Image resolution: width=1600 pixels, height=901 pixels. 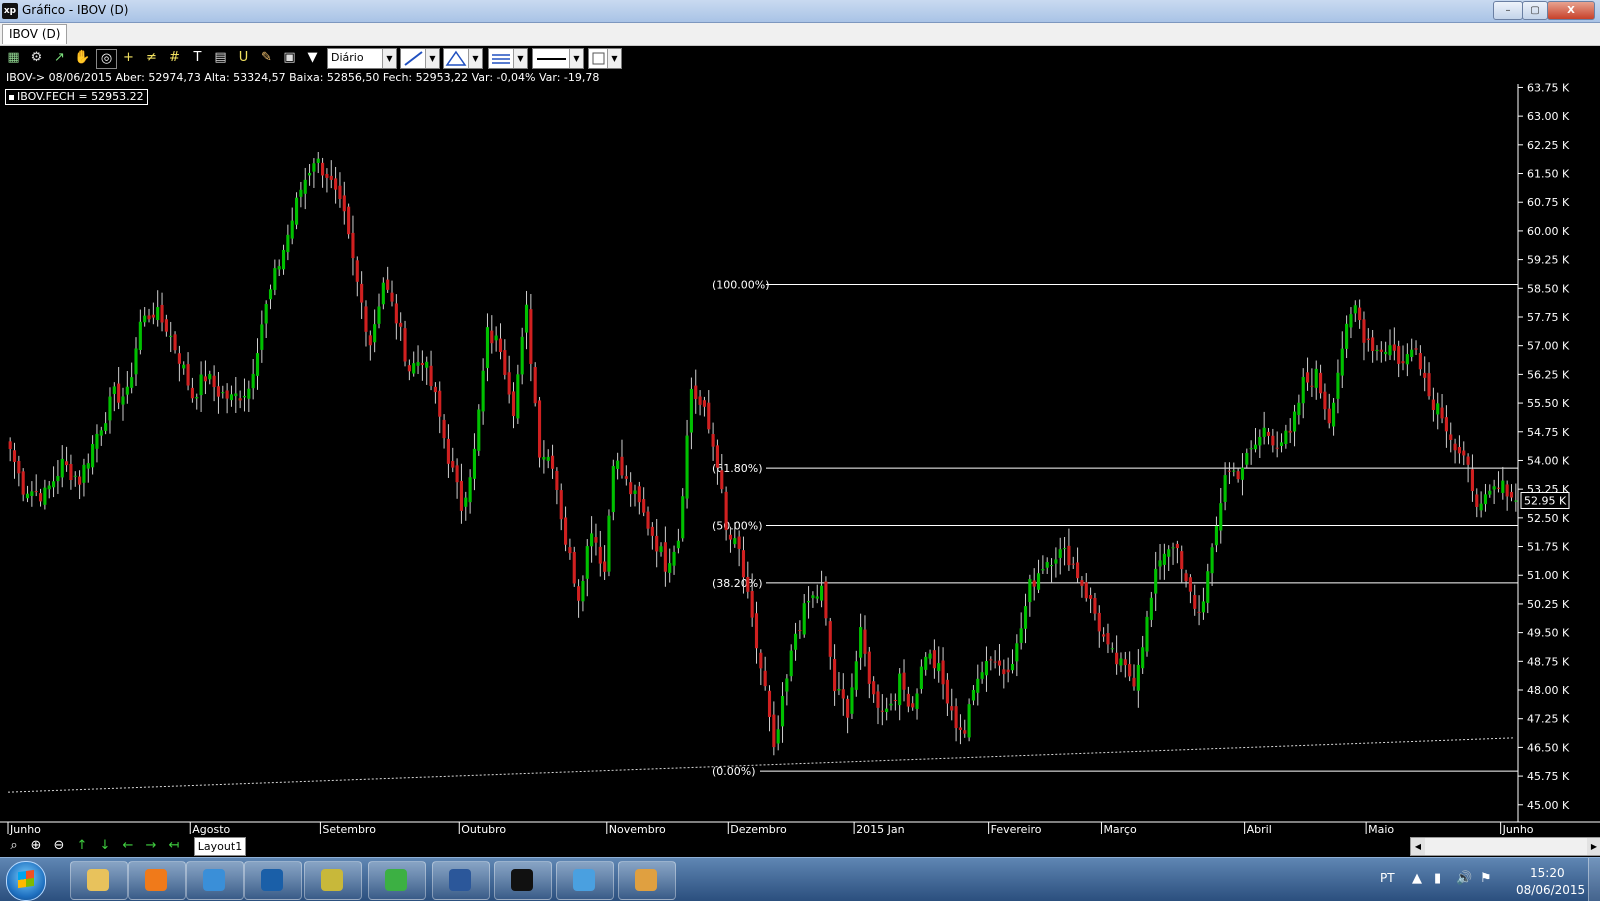 What do you see at coordinates (211, 829) in the screenshot?
I see `x-axis-month-label: Agosto` at bounding box center [211, 829].